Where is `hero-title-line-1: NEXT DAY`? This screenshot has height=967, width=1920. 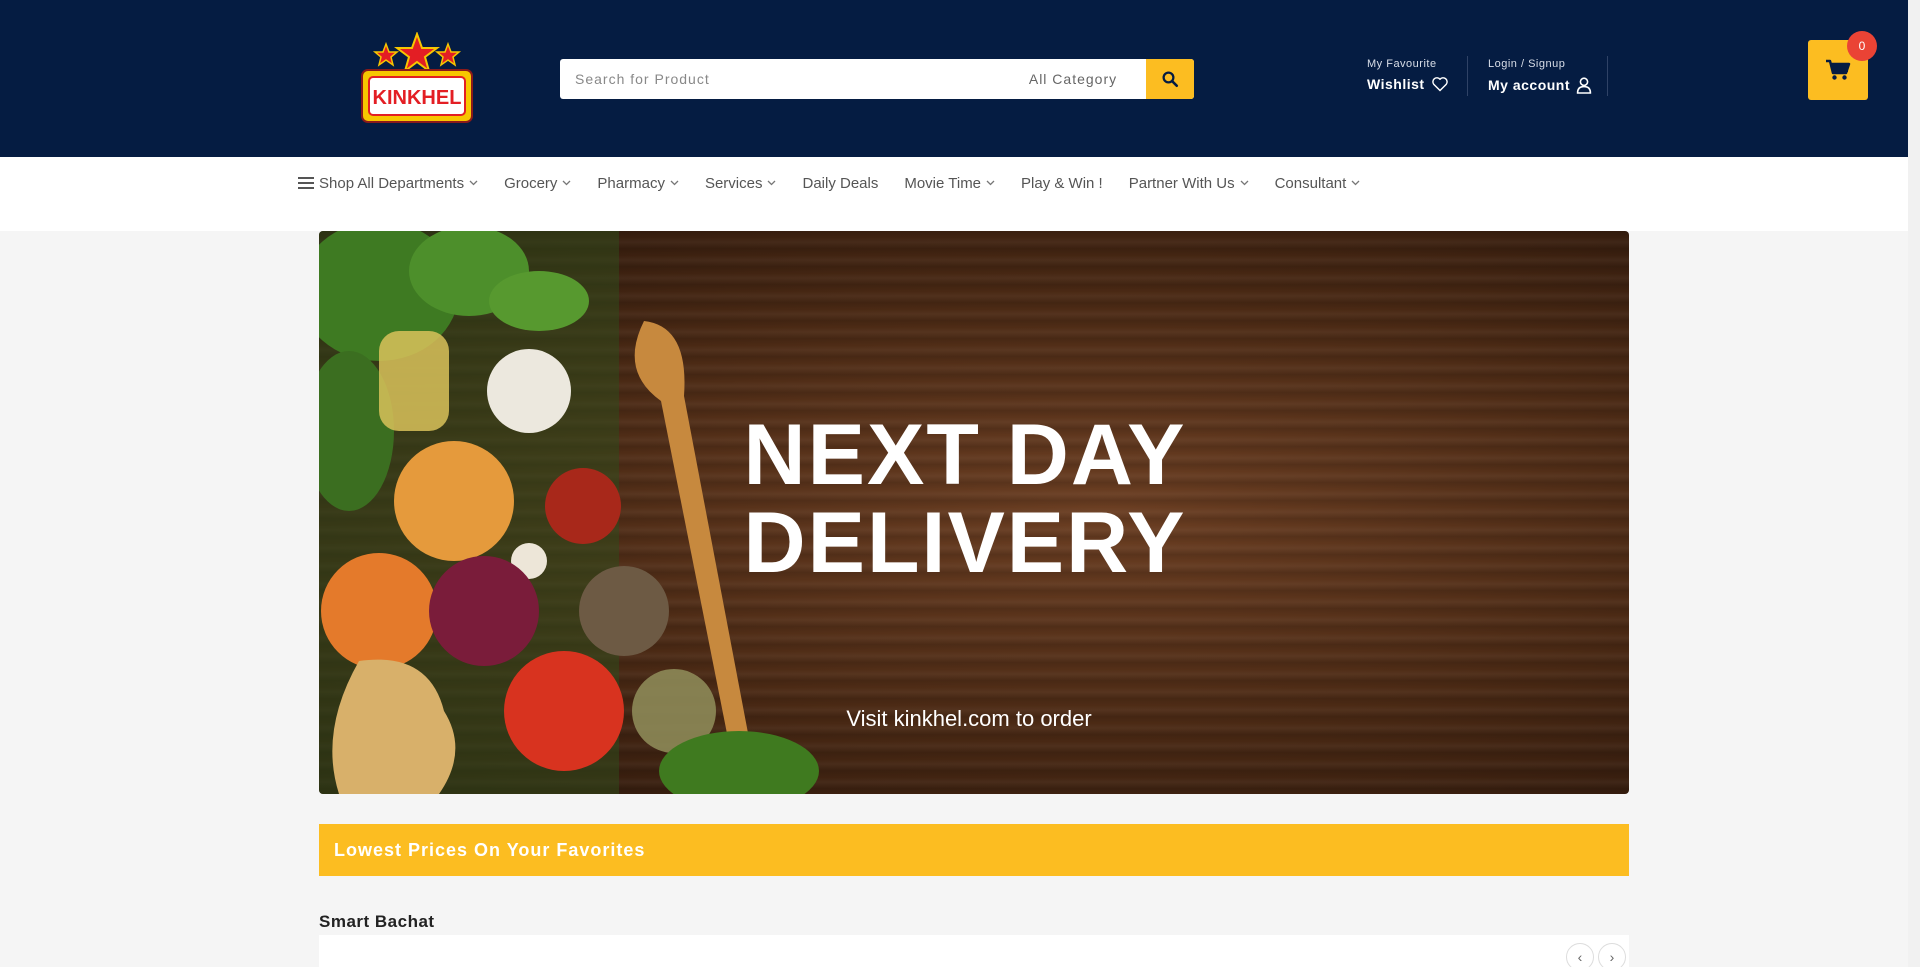 hero-title-line-1: NEXT DAY is located at coordinates (965, 455).